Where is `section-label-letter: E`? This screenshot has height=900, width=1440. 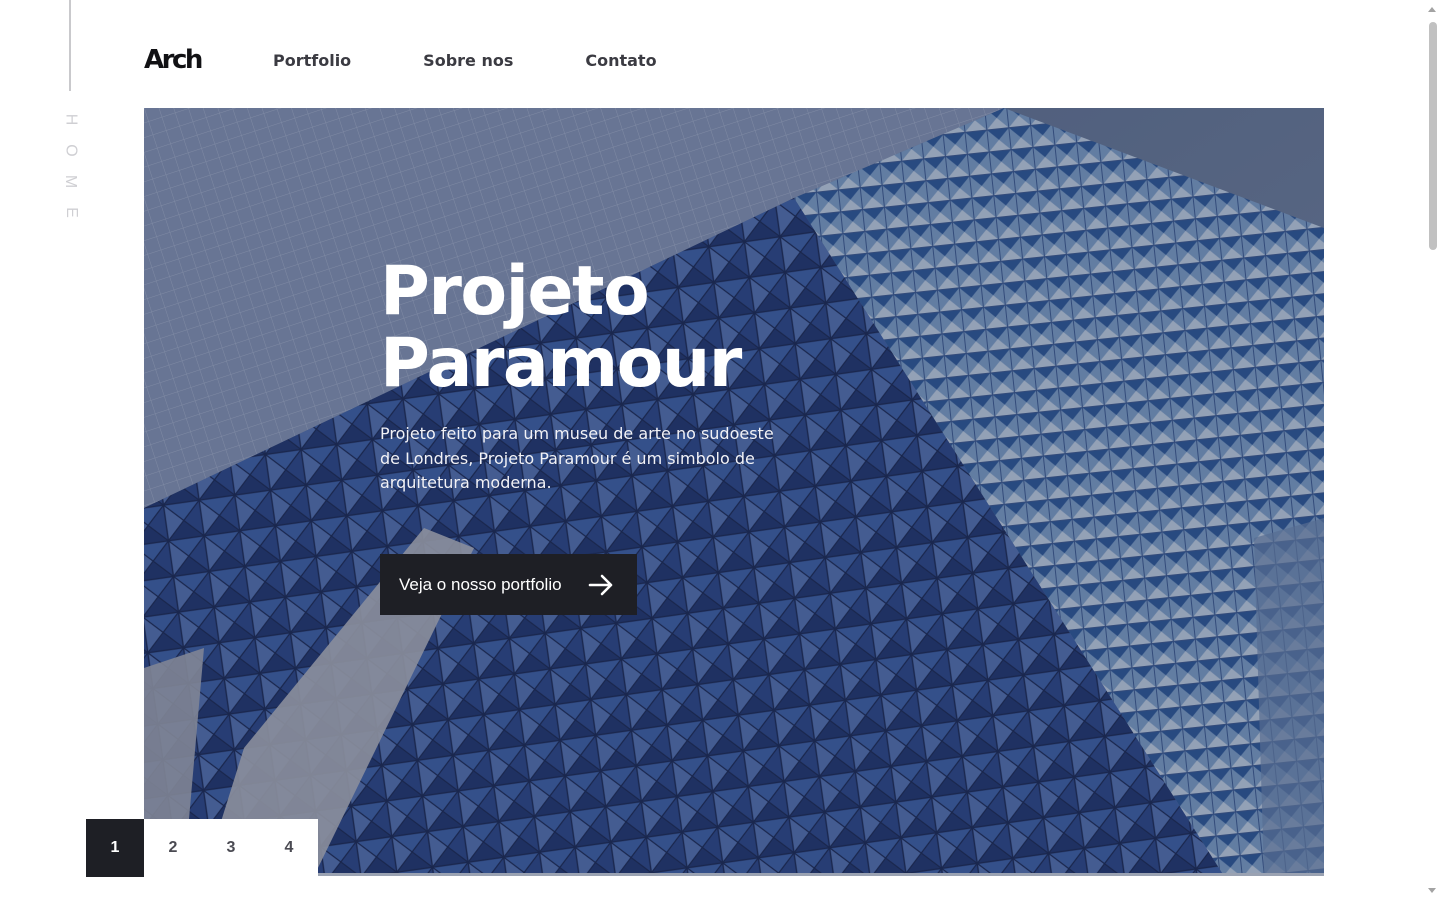
section-label-letter: E is located at coordinates (71, 212).